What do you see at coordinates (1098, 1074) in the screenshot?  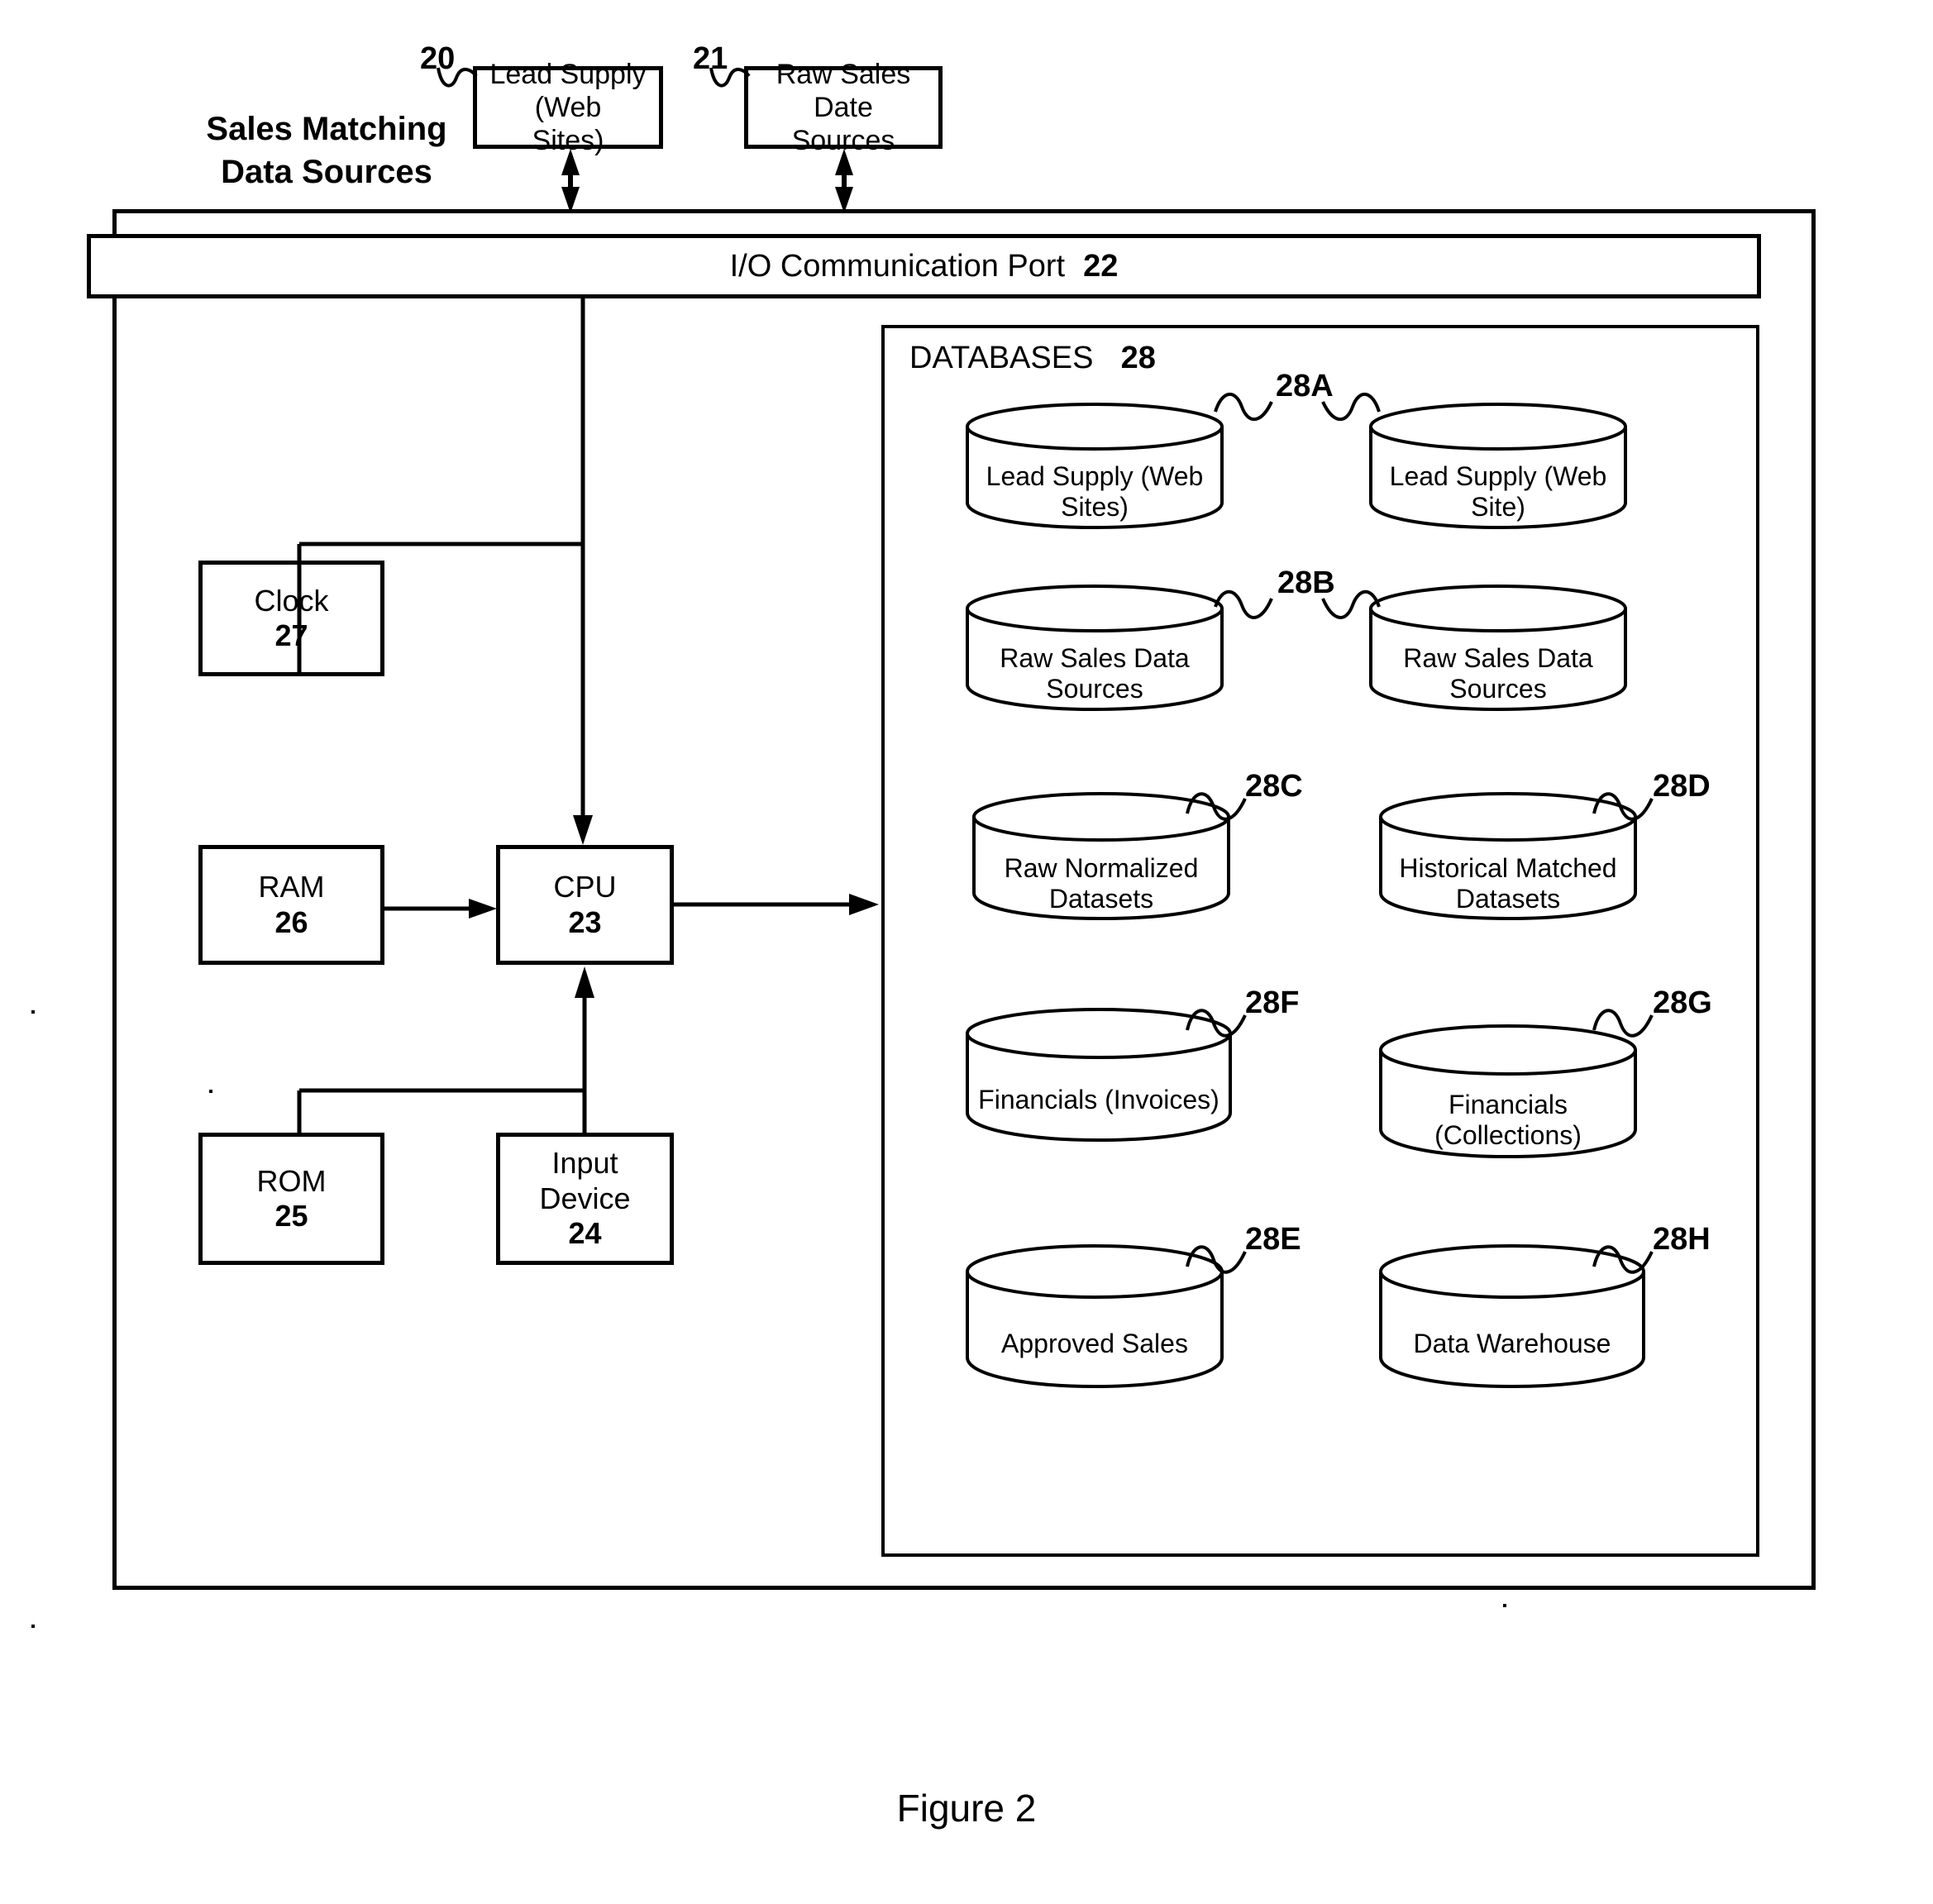 I see `database-cylinder-28f: Financials (Invoices)` at bounding box center [1098, 1074].